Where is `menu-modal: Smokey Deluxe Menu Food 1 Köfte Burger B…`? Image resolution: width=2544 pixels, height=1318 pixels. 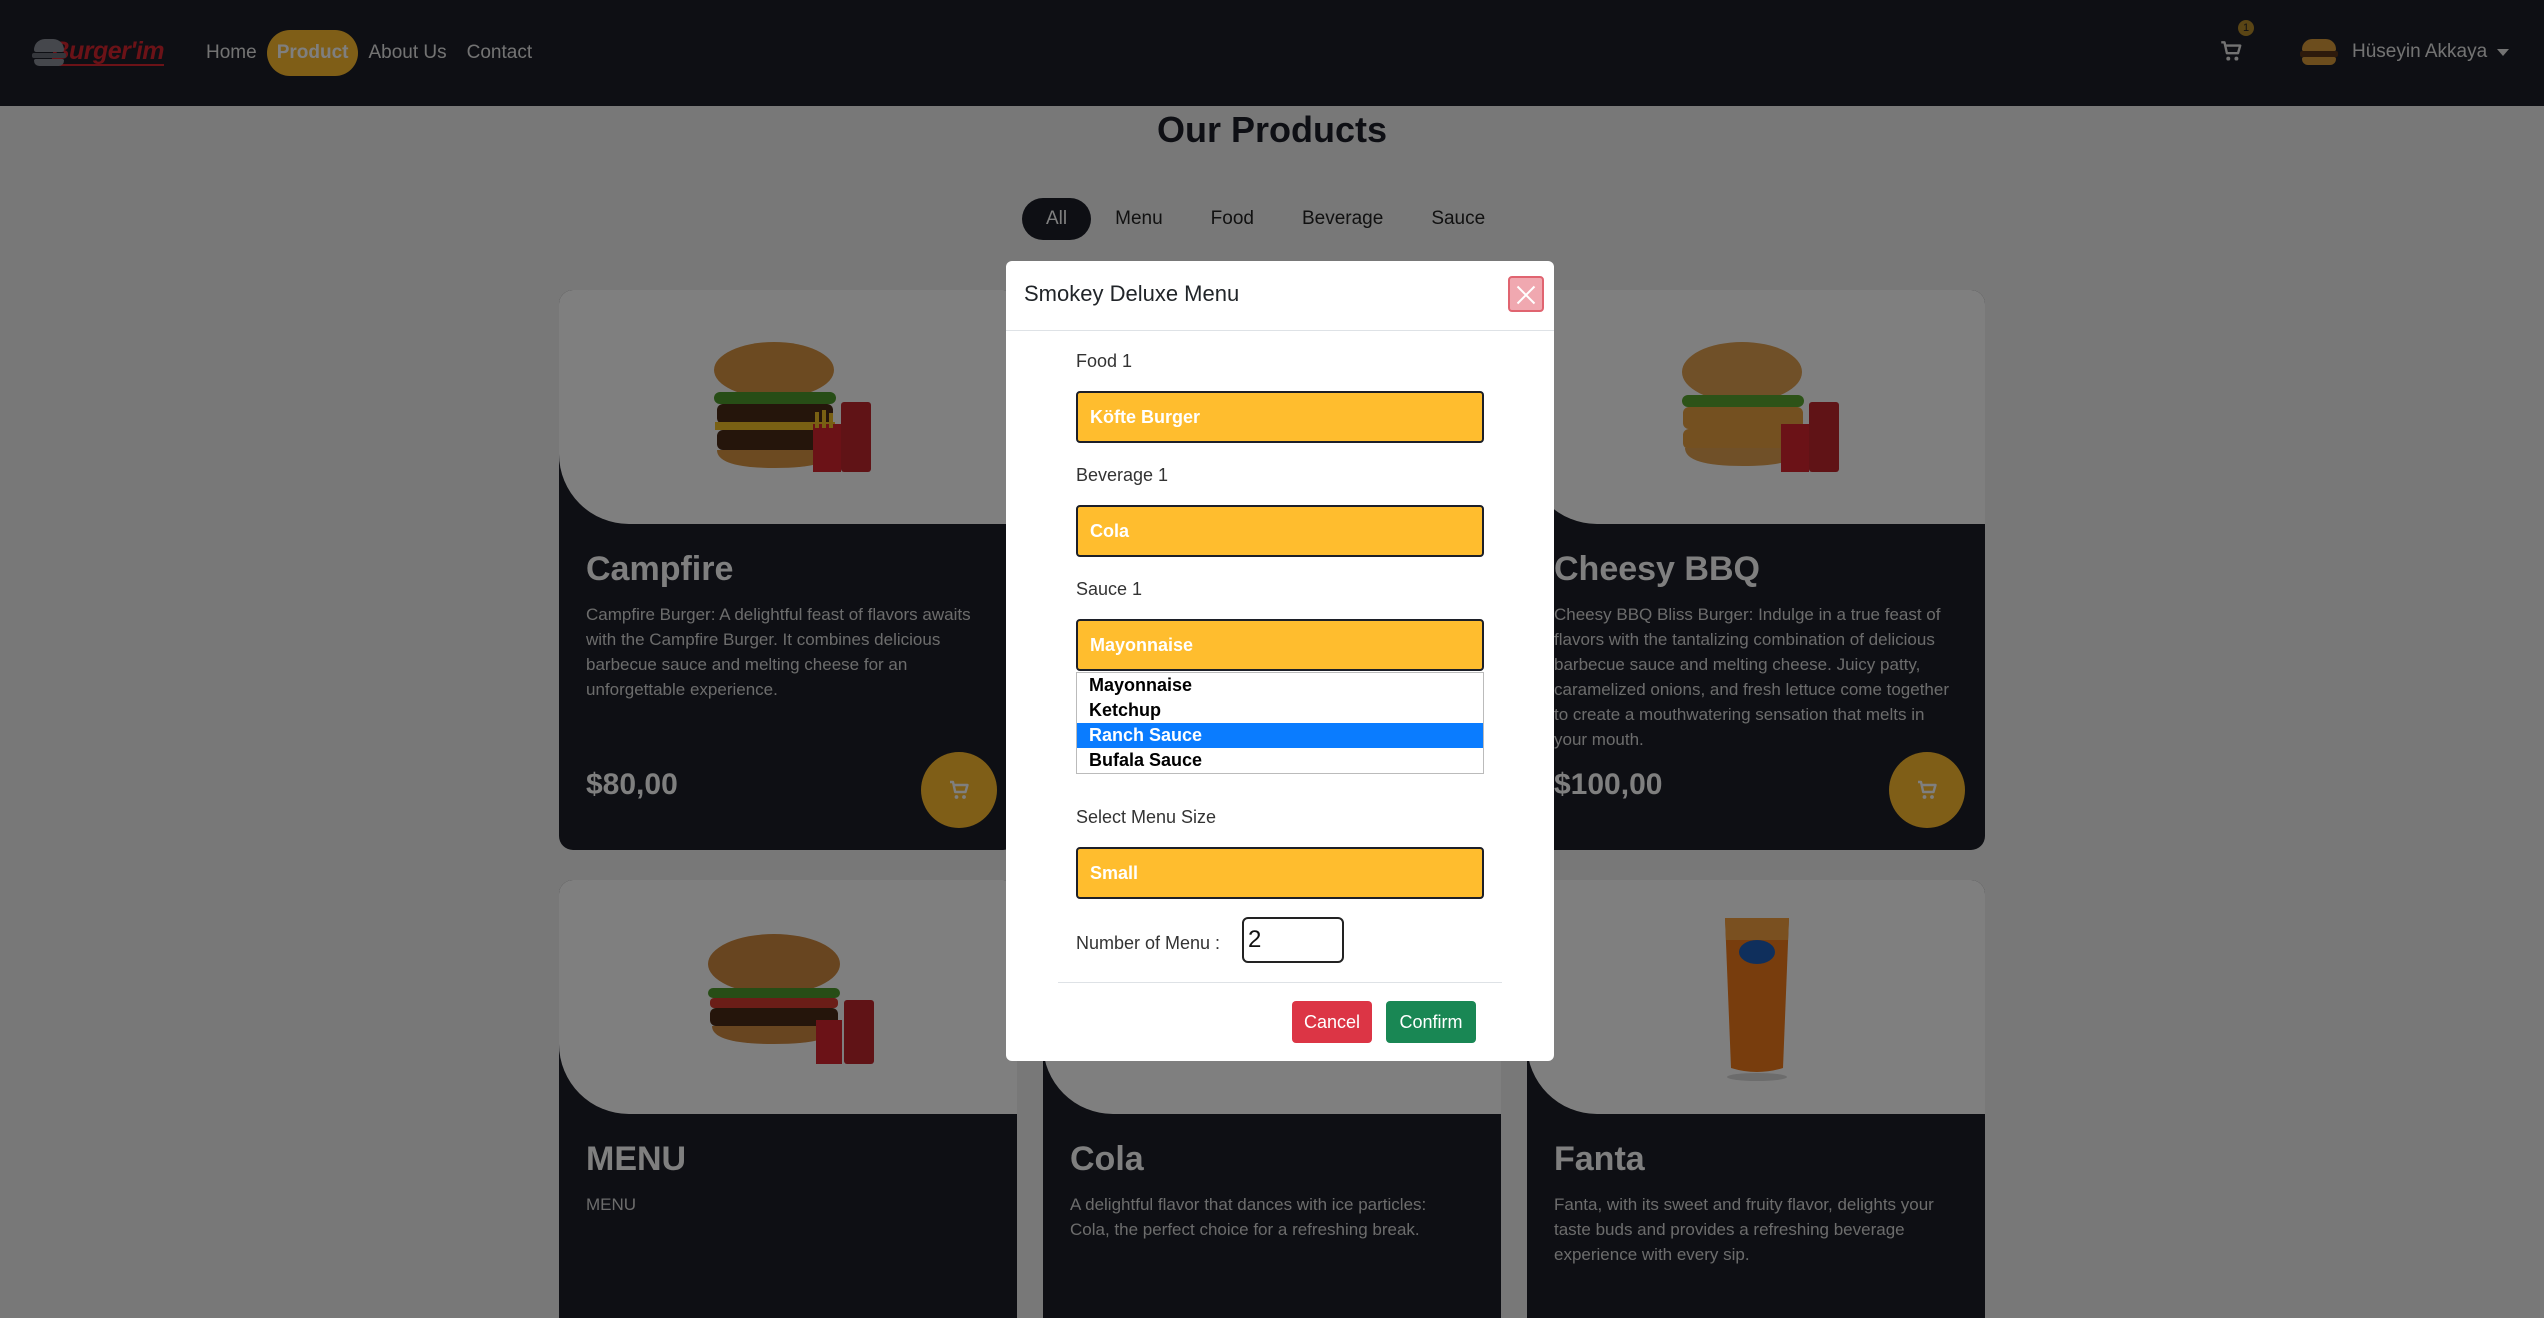
menu-modal: Smokey Deluxe Menu Food 1 Köfte Burger B… is located at coordinates (1280, 661).